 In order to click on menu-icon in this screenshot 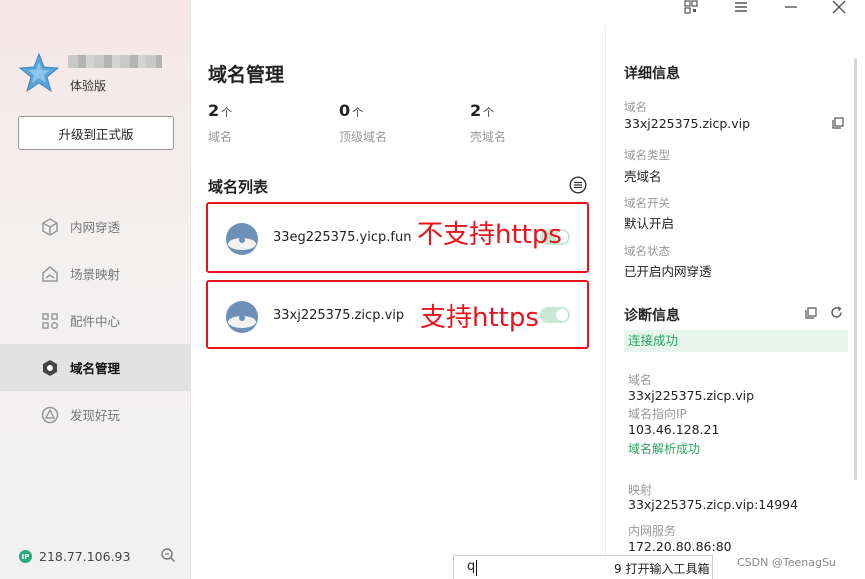, I will do `click(741, 7)`.